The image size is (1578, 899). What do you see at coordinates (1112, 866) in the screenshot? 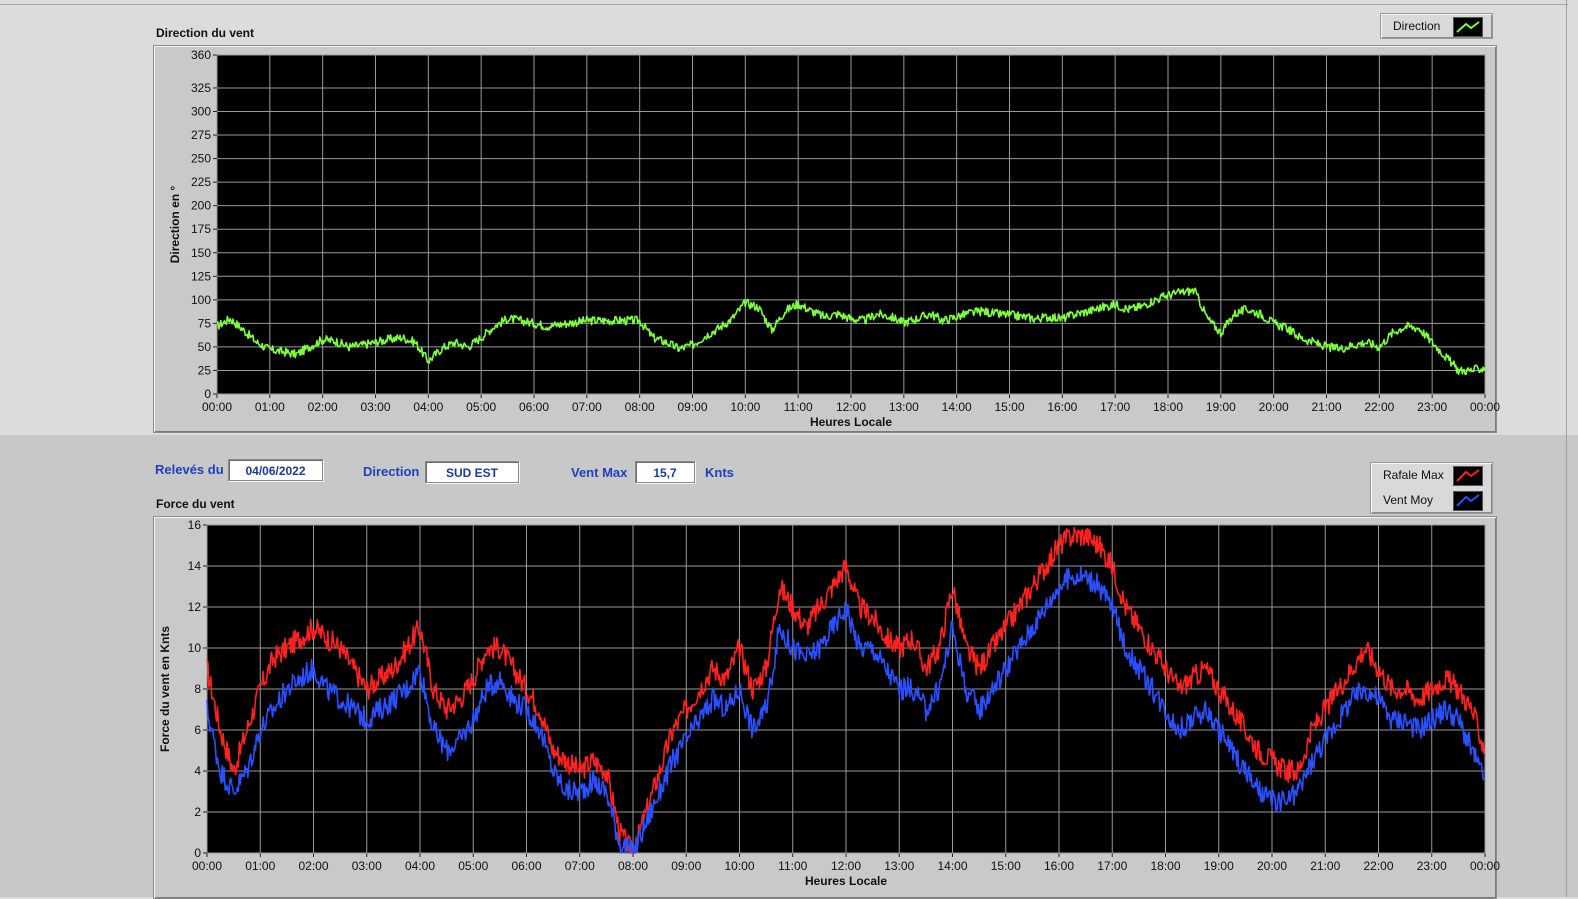
I see `force-xtick-label: 17:00` at bounding box center [1112, 866].